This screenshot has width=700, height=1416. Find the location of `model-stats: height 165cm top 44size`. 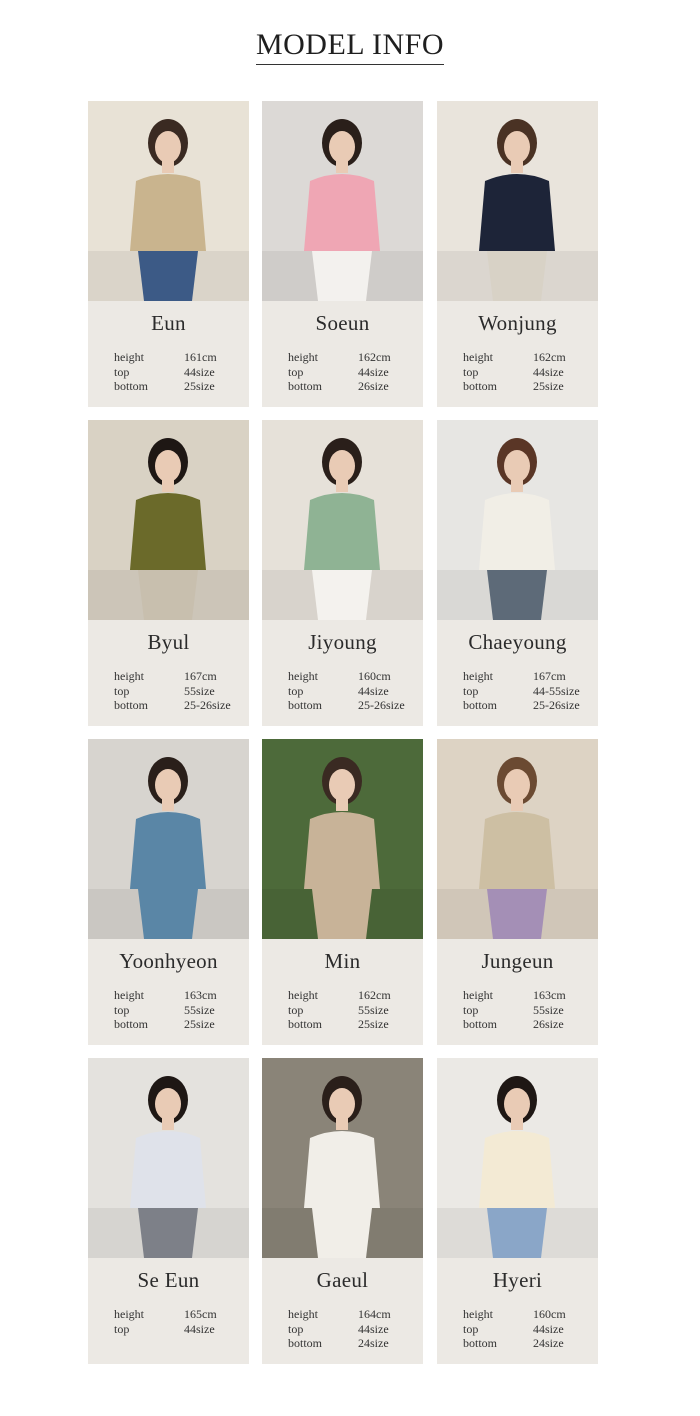

model-stats: height 165cm top 44size is located at coordinates (179, 1321).